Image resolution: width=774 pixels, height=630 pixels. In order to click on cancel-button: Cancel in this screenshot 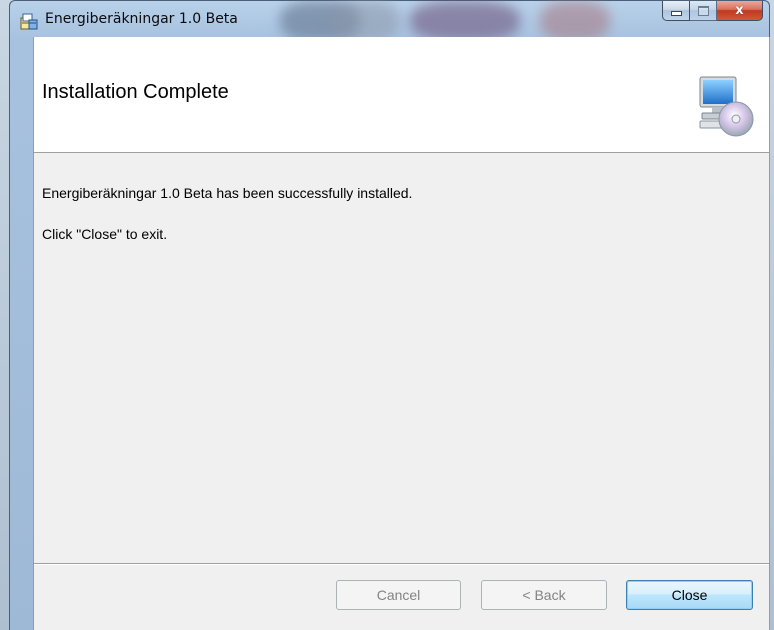, I will do `click(398, 595)`.